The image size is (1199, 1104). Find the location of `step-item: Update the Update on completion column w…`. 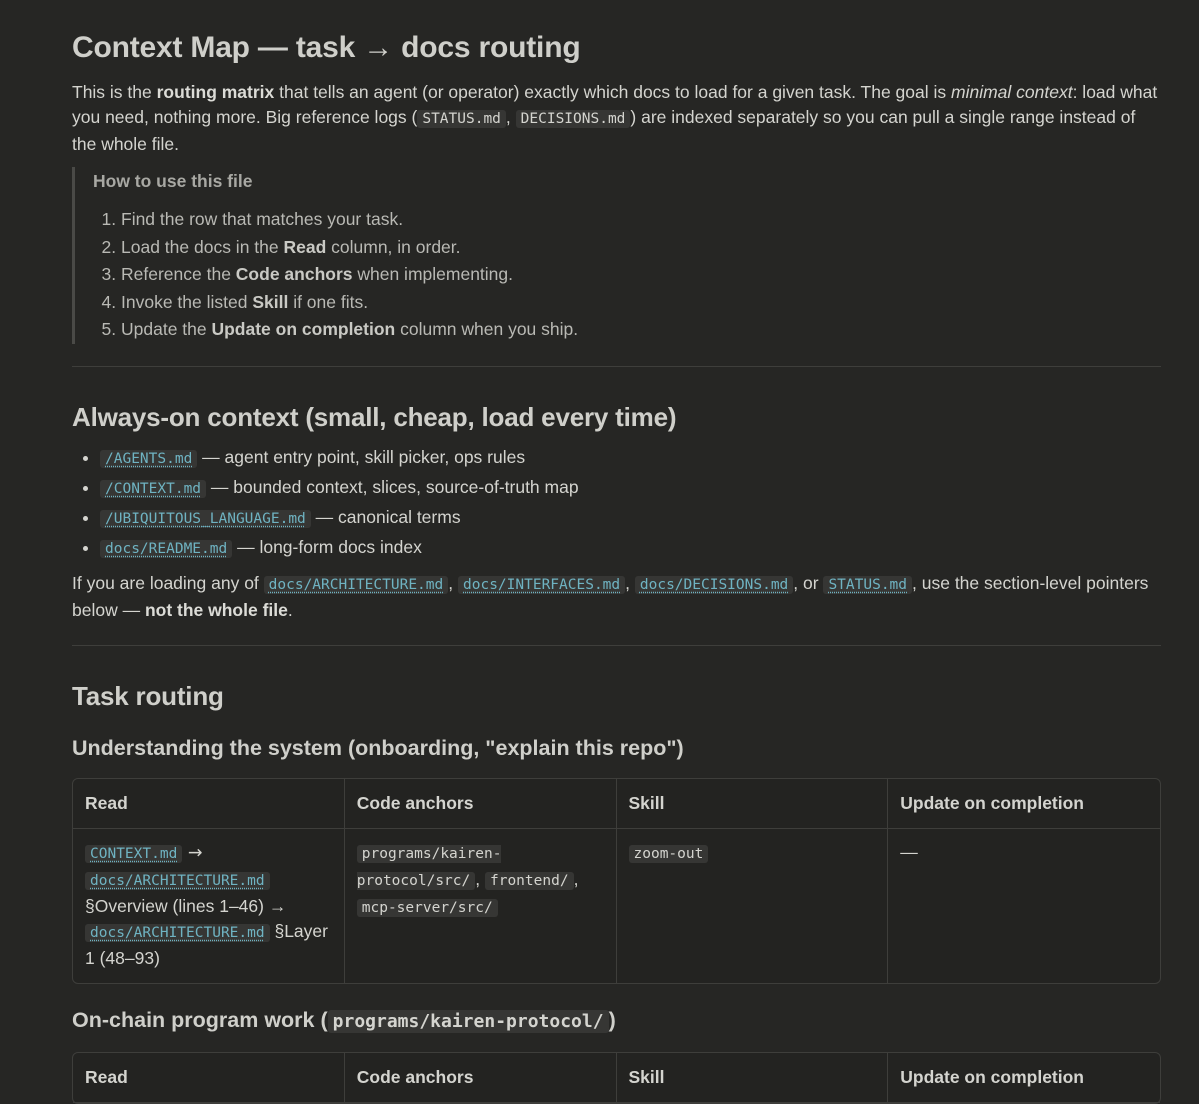

step-item: Update the Update on completion column w… is located at coordinates (641, 330).